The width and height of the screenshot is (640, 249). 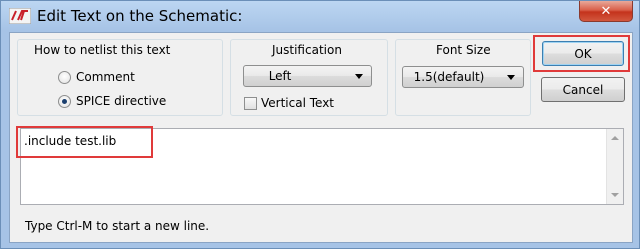 I want to click on radio-comment-button, so click(x=64, y=77).